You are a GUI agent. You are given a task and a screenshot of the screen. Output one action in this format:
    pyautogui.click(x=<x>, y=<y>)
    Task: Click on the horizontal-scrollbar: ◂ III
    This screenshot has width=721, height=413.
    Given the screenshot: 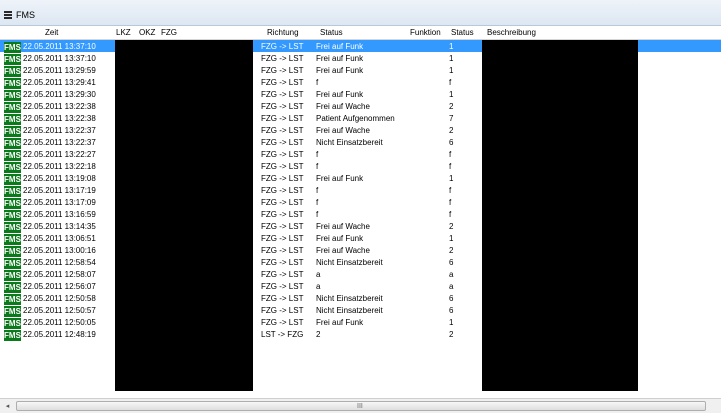 What is the action you would take?
    pyautogui.click(x=360, y=405)
    